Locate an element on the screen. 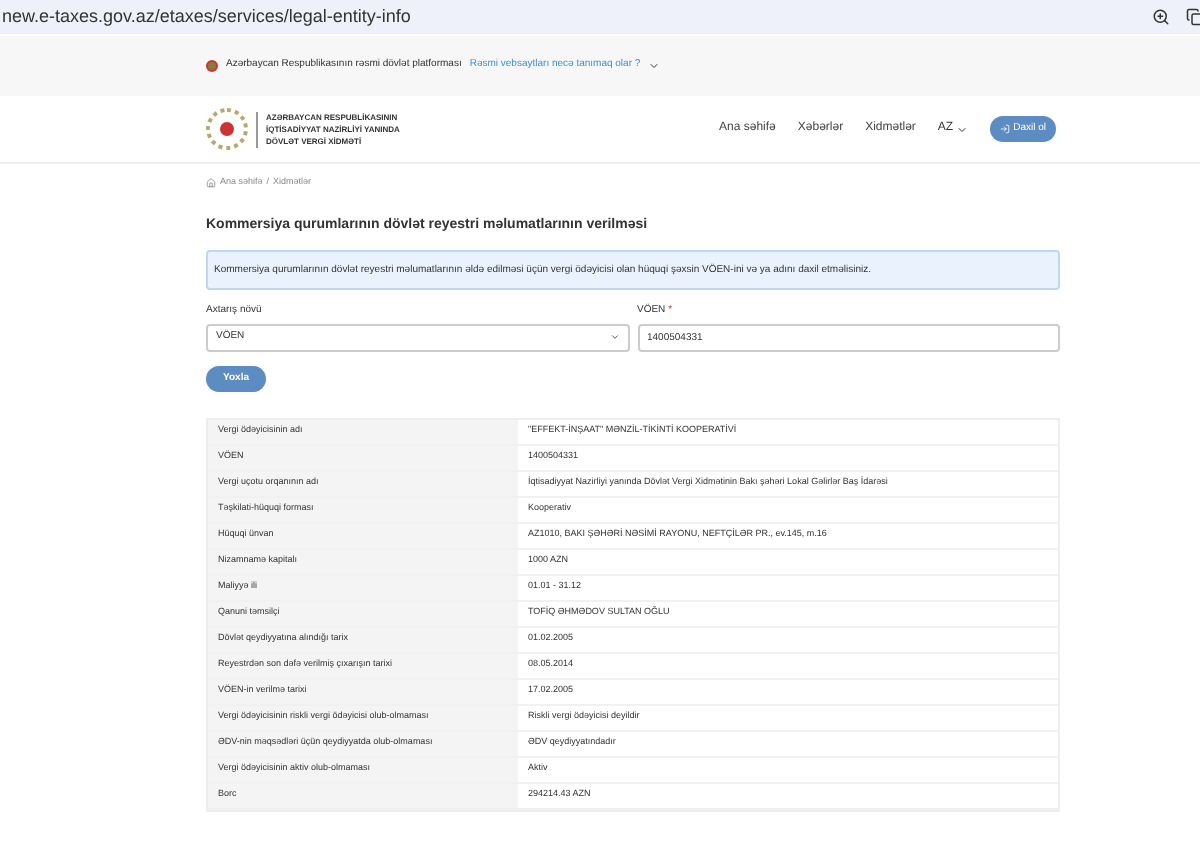  url-text: new.e-taxes.gov.az/etaxes/services/legal-entity-info is located at coordinates (577, 17).